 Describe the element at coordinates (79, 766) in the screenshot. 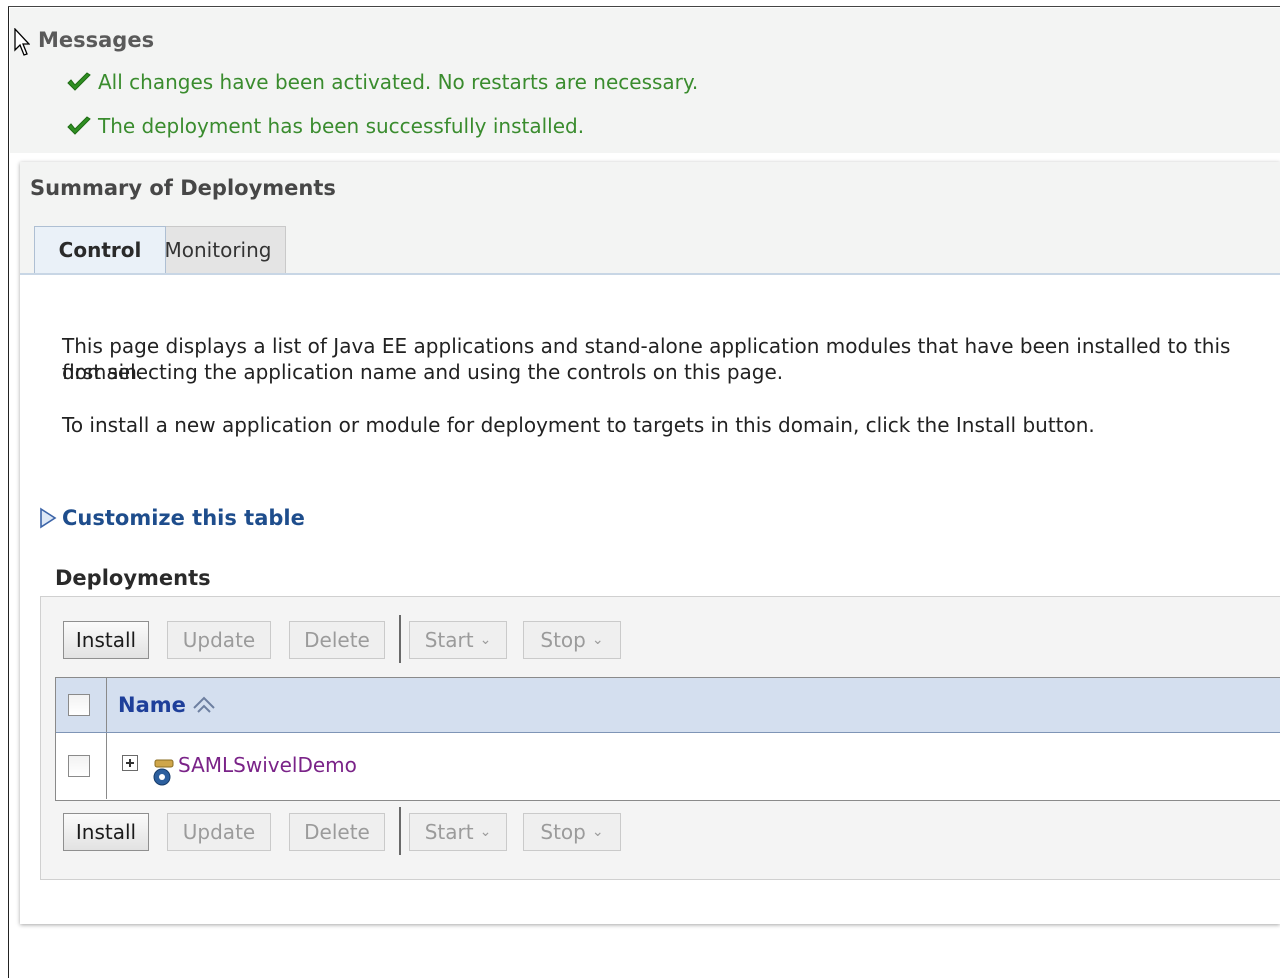

I see `row-checkbox` at that location.